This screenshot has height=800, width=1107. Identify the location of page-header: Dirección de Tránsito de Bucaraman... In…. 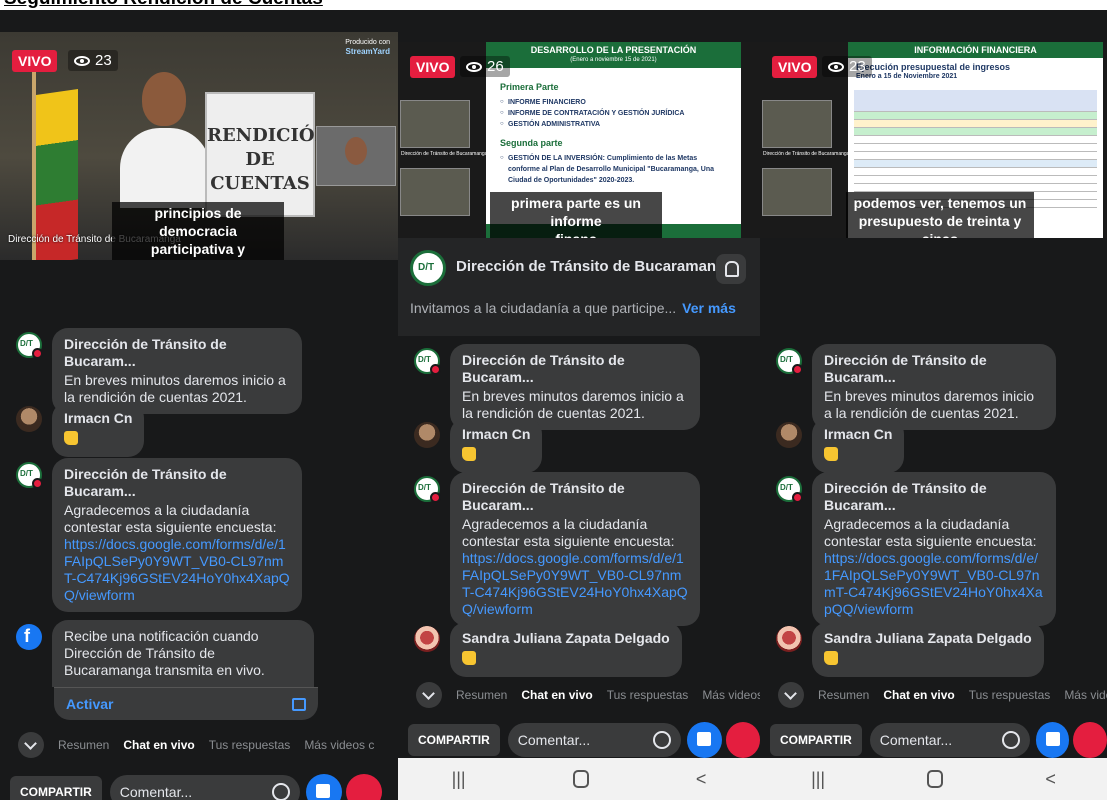
(579, 287).